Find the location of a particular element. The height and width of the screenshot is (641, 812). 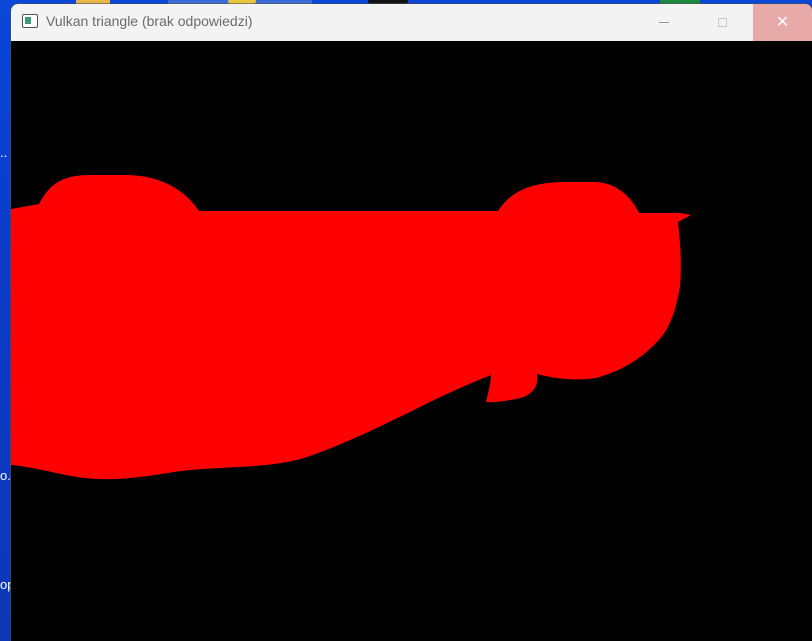

title-bar: Vulkan triangle (brak odpowiedzi) ✕ is located at coordinates (411, 22).